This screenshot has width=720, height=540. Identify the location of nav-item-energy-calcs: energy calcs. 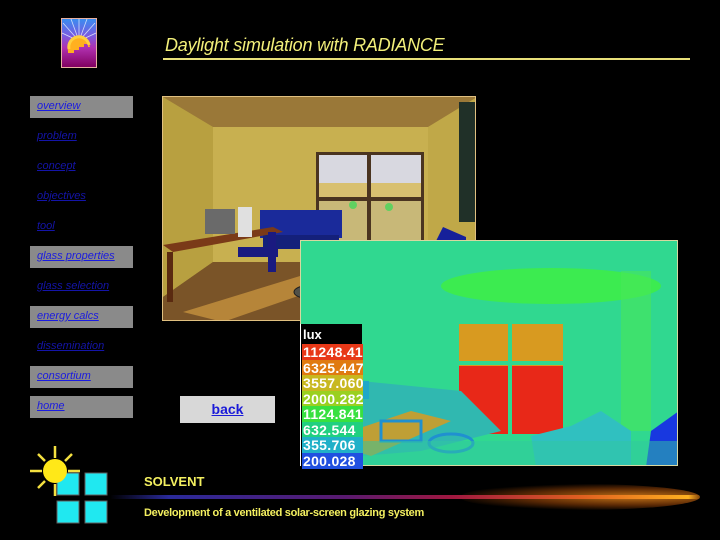
(81, 317).